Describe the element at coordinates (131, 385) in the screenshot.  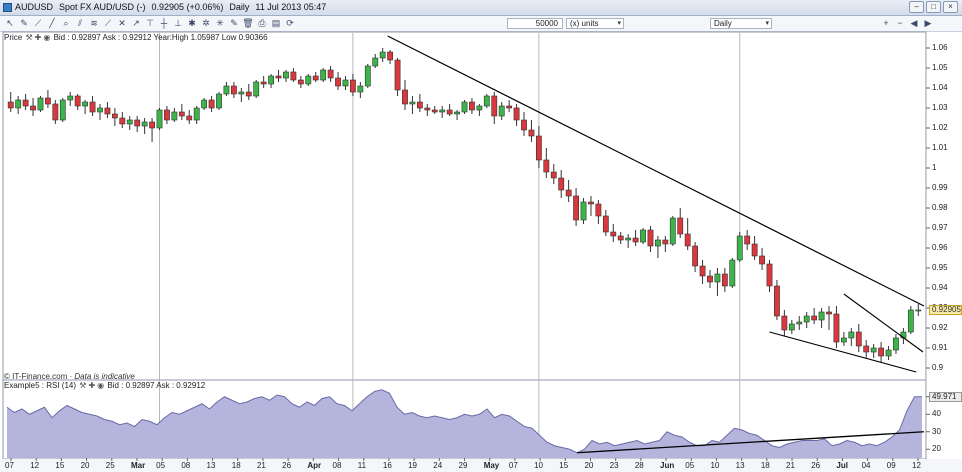
I see `rsi-bid: Bid : 0.92897` at that location.